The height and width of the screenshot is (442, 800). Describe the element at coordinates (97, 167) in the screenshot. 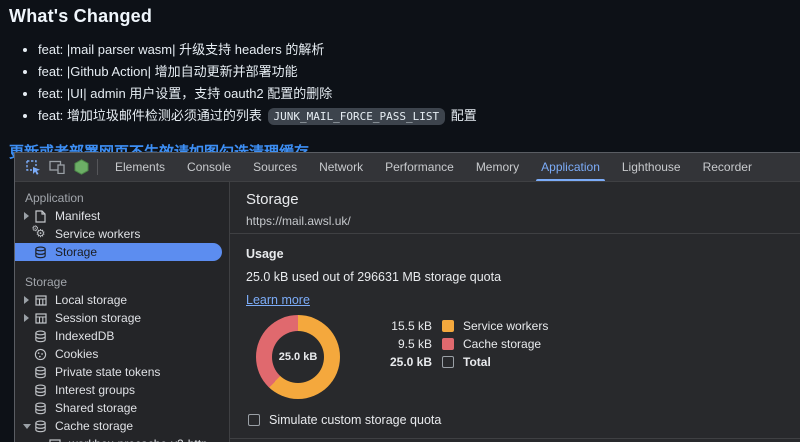

I see `toolbar-separator` at that location.